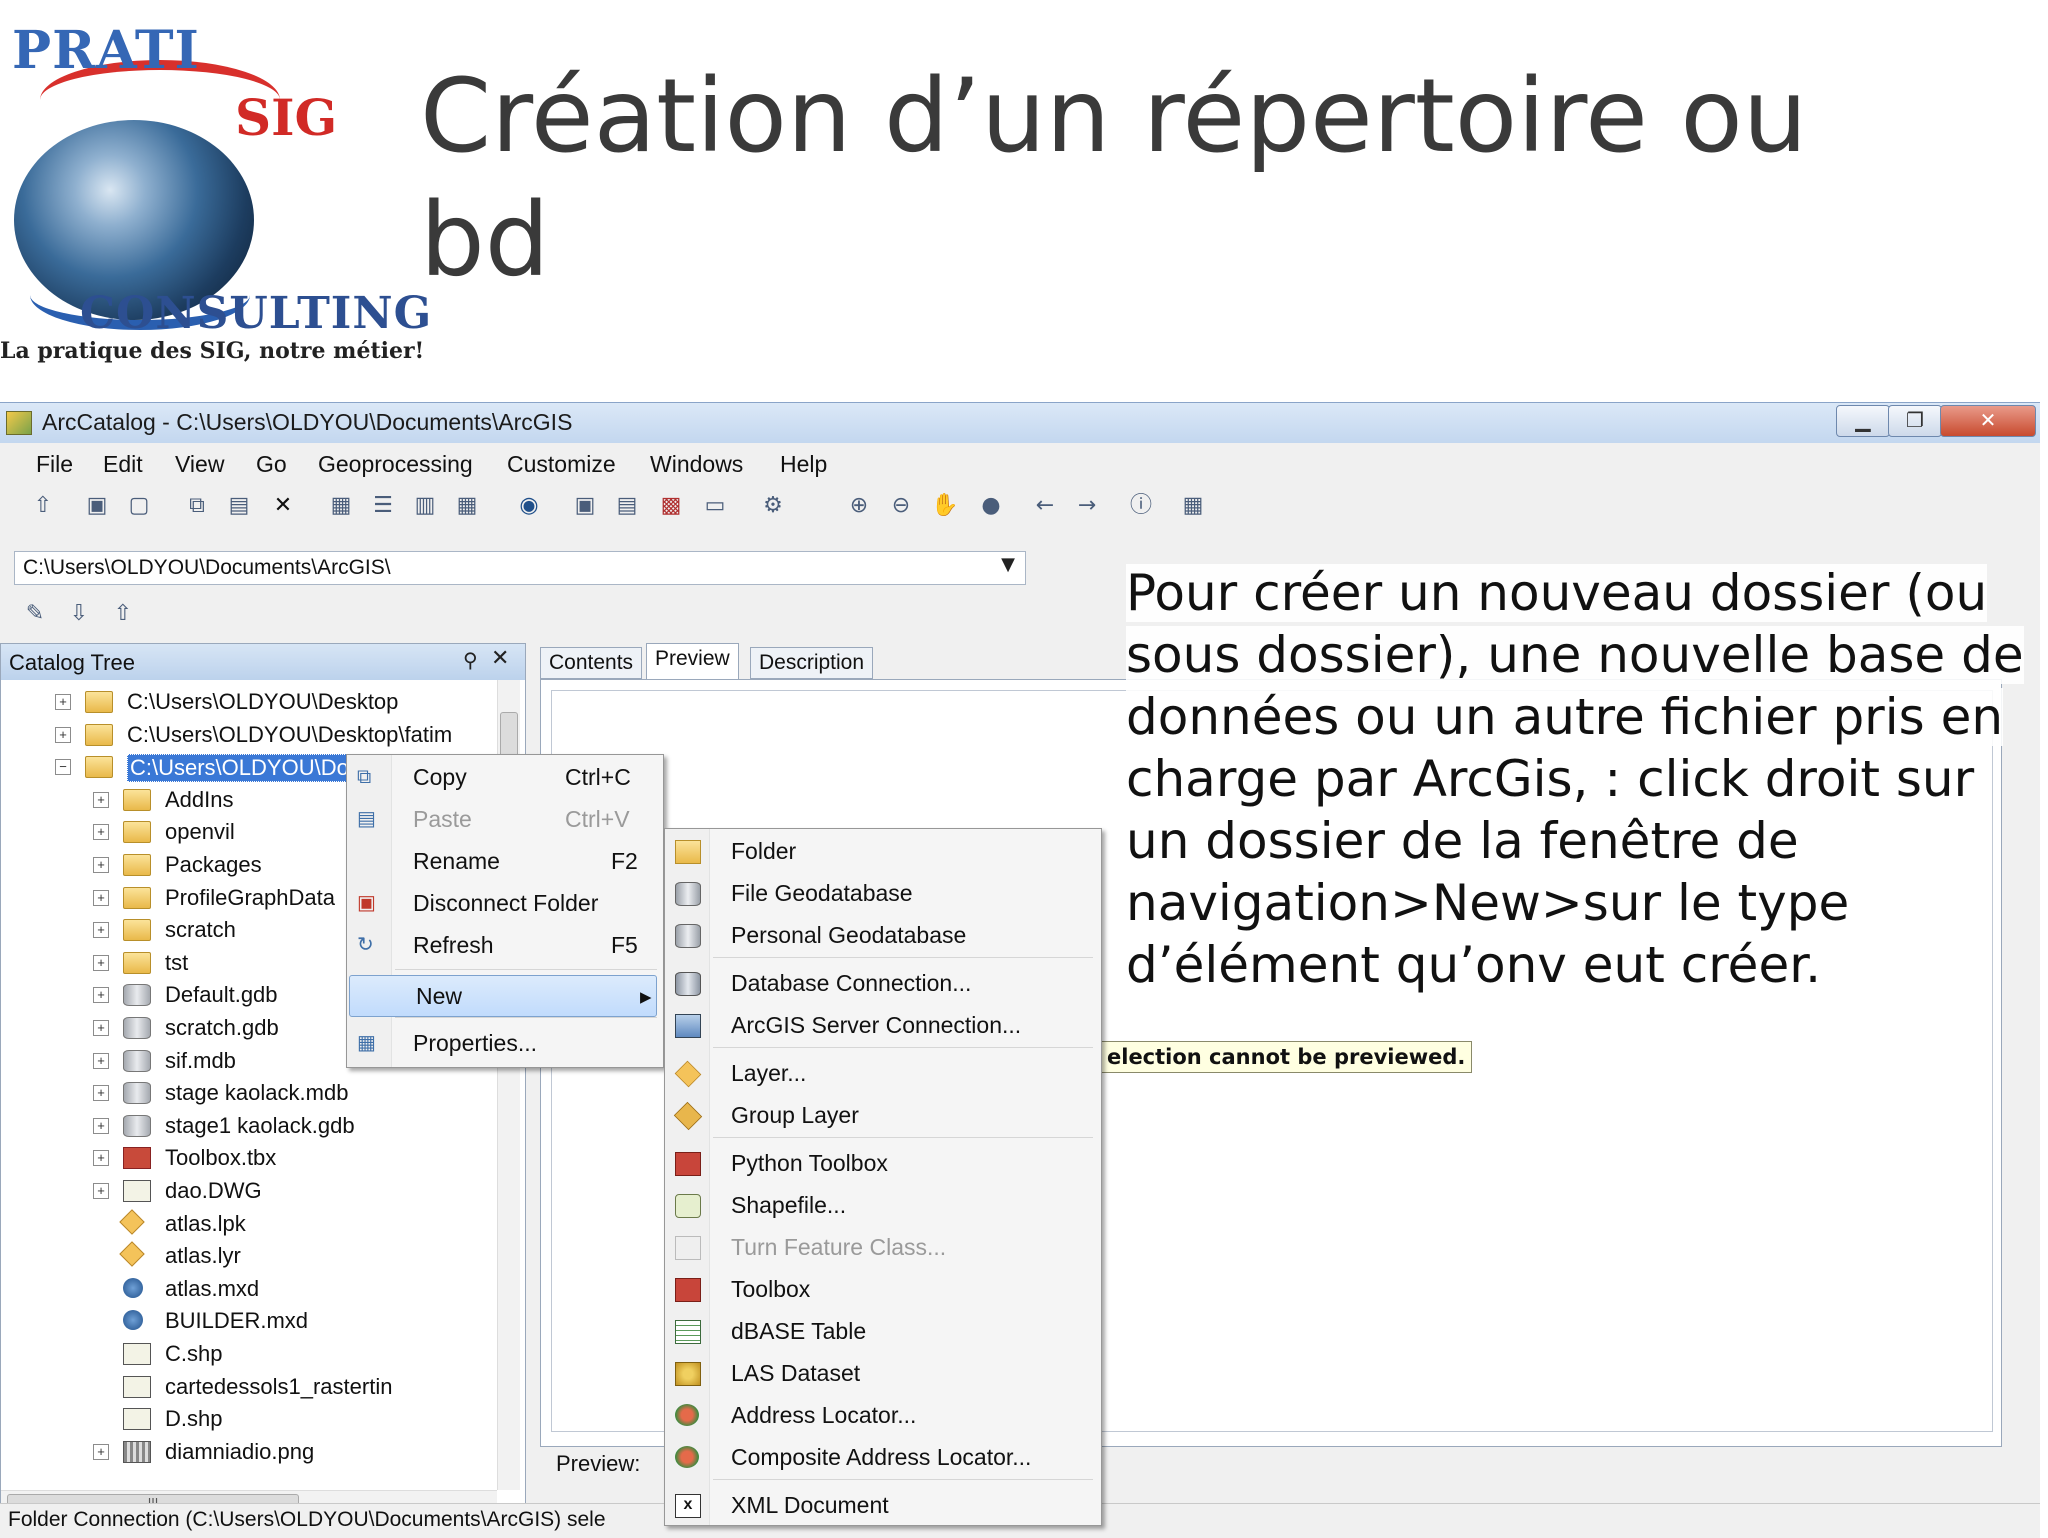 The height and width of the screenshot is (1538, 2048). What do you see at coordinates (123, 464) in the screenshot?
I see `menu-edit: Edit` at bounding box center [123, 464].